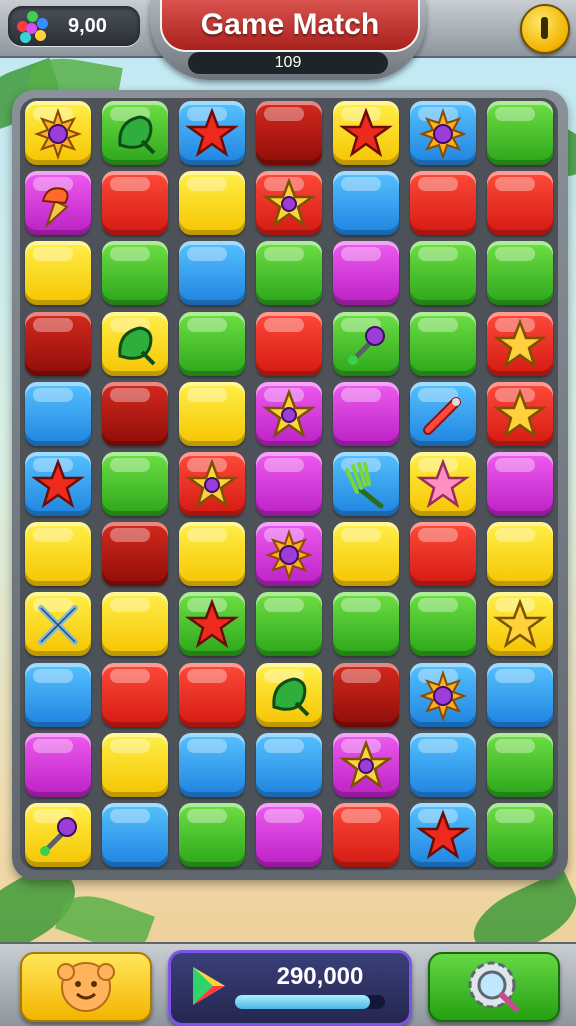  I want to click on pink-star-icon, so click(442, 483).